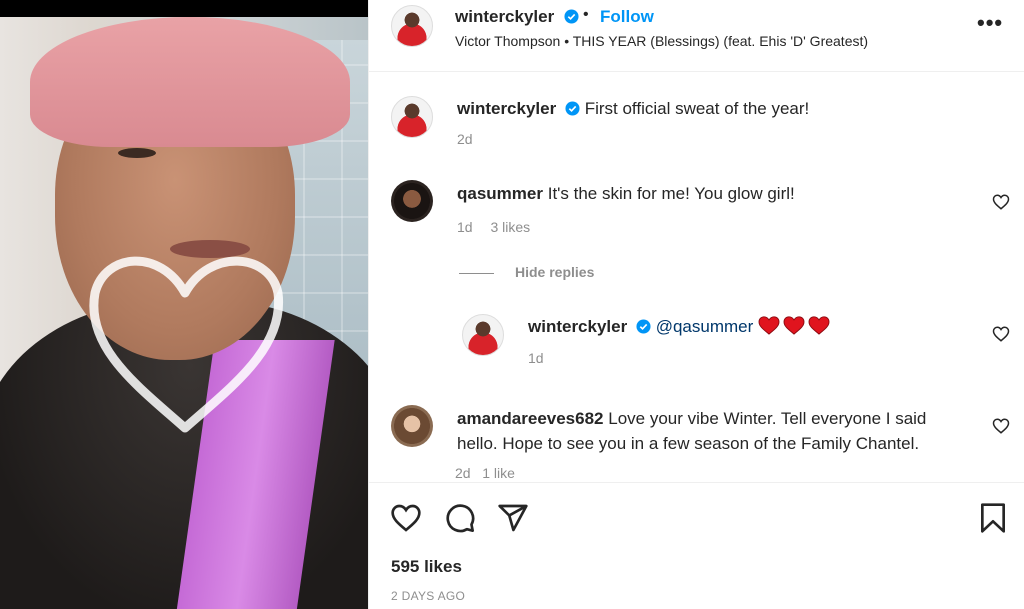  What do you see at coordinates (412, 26) in the screenshot?
I see `author-avatar` at bounding box center [412, 26].